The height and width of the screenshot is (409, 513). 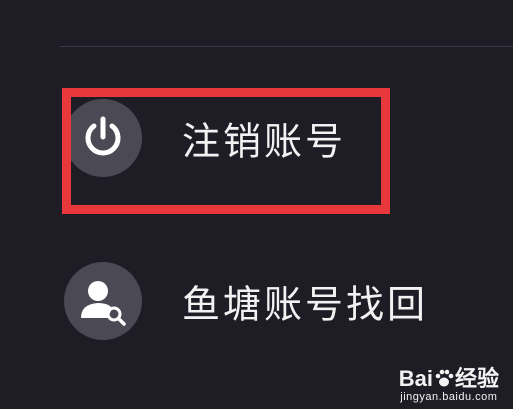 I want to click on watermark-url: jingyan.baidu.com, so click(x=449, y=397).